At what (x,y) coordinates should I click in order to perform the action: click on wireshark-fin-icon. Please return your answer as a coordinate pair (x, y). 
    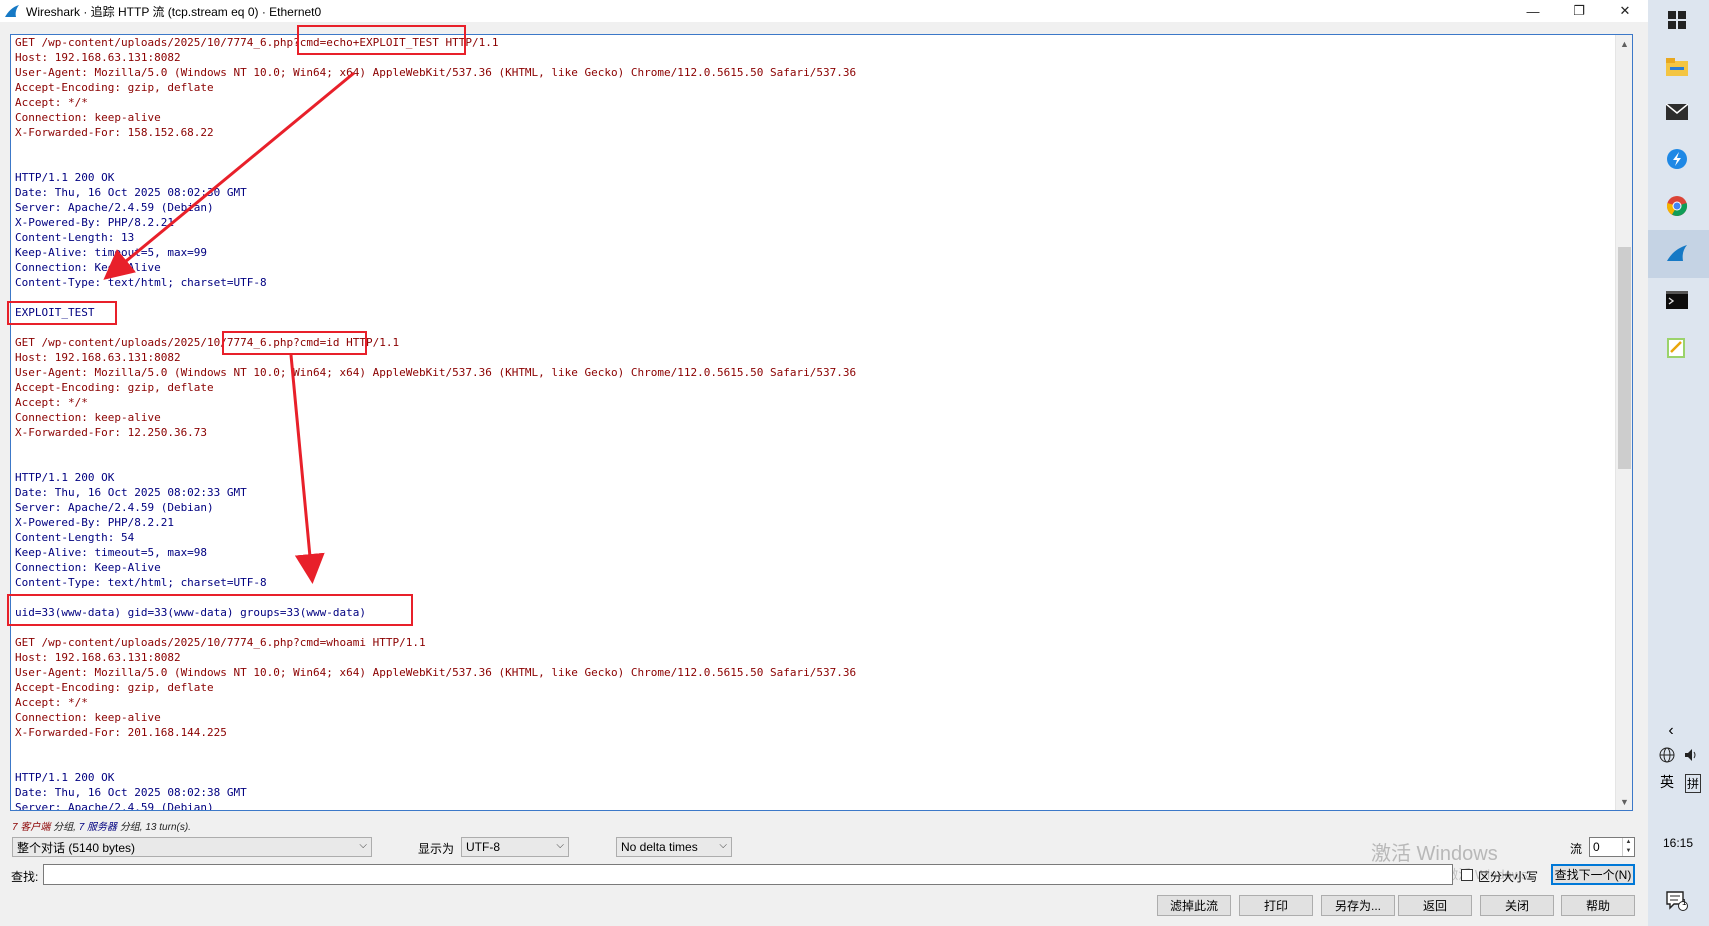
    Looking at the image, I should click on (12, 11).